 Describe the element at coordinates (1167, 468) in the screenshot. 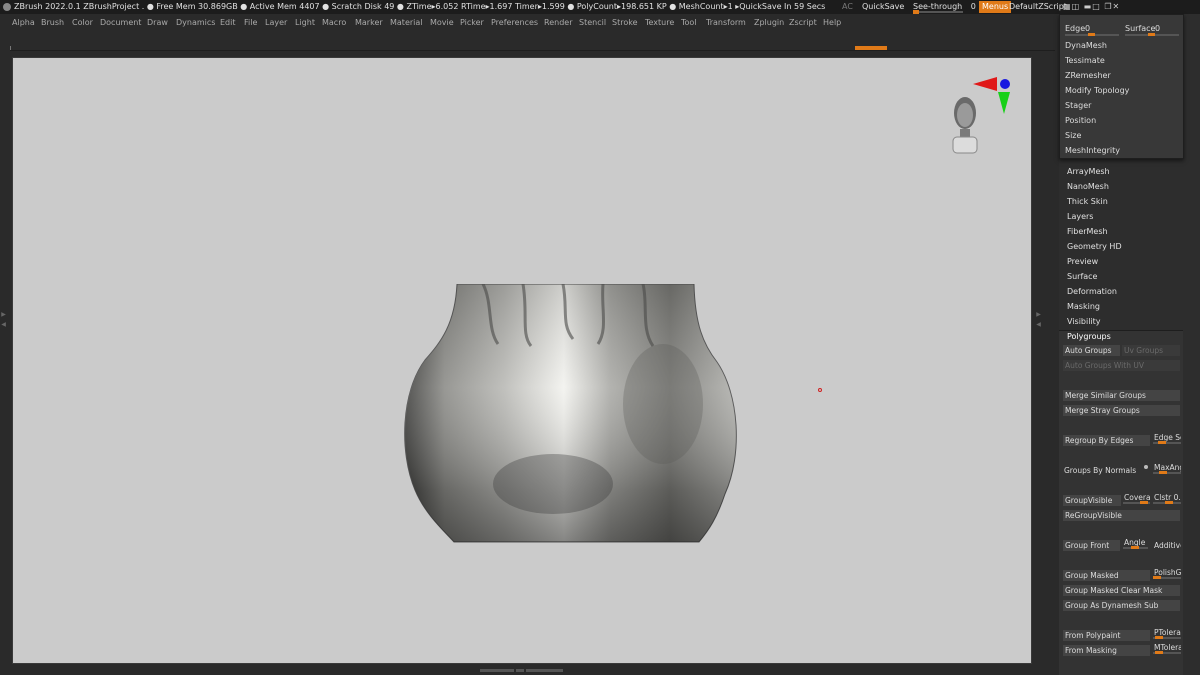

I see `max-angle-slider: MaxAng` at that location.